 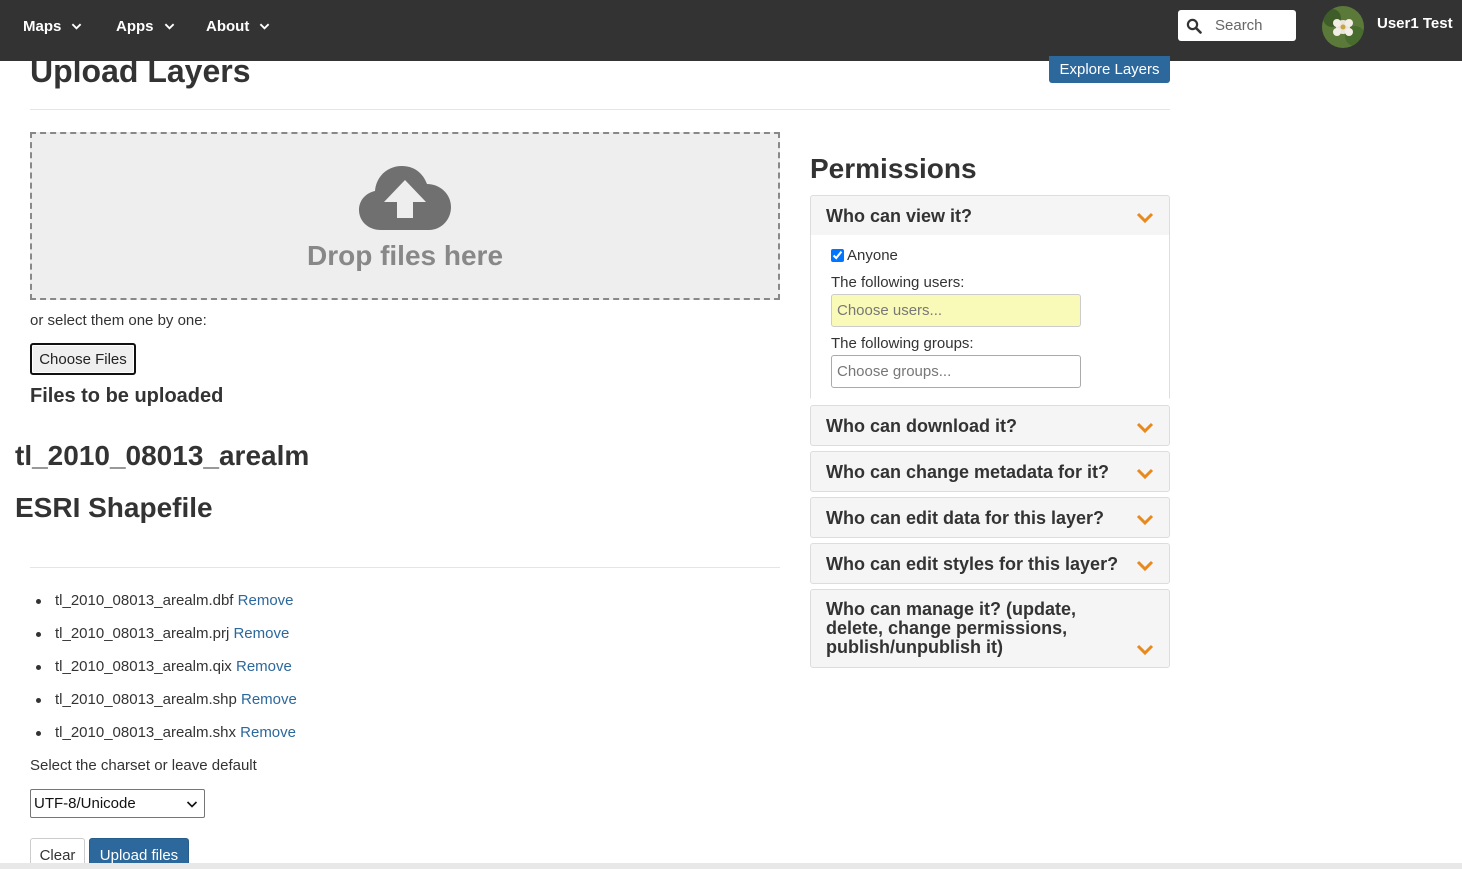 I want to click on avatar, so click(x=1343, y=27).